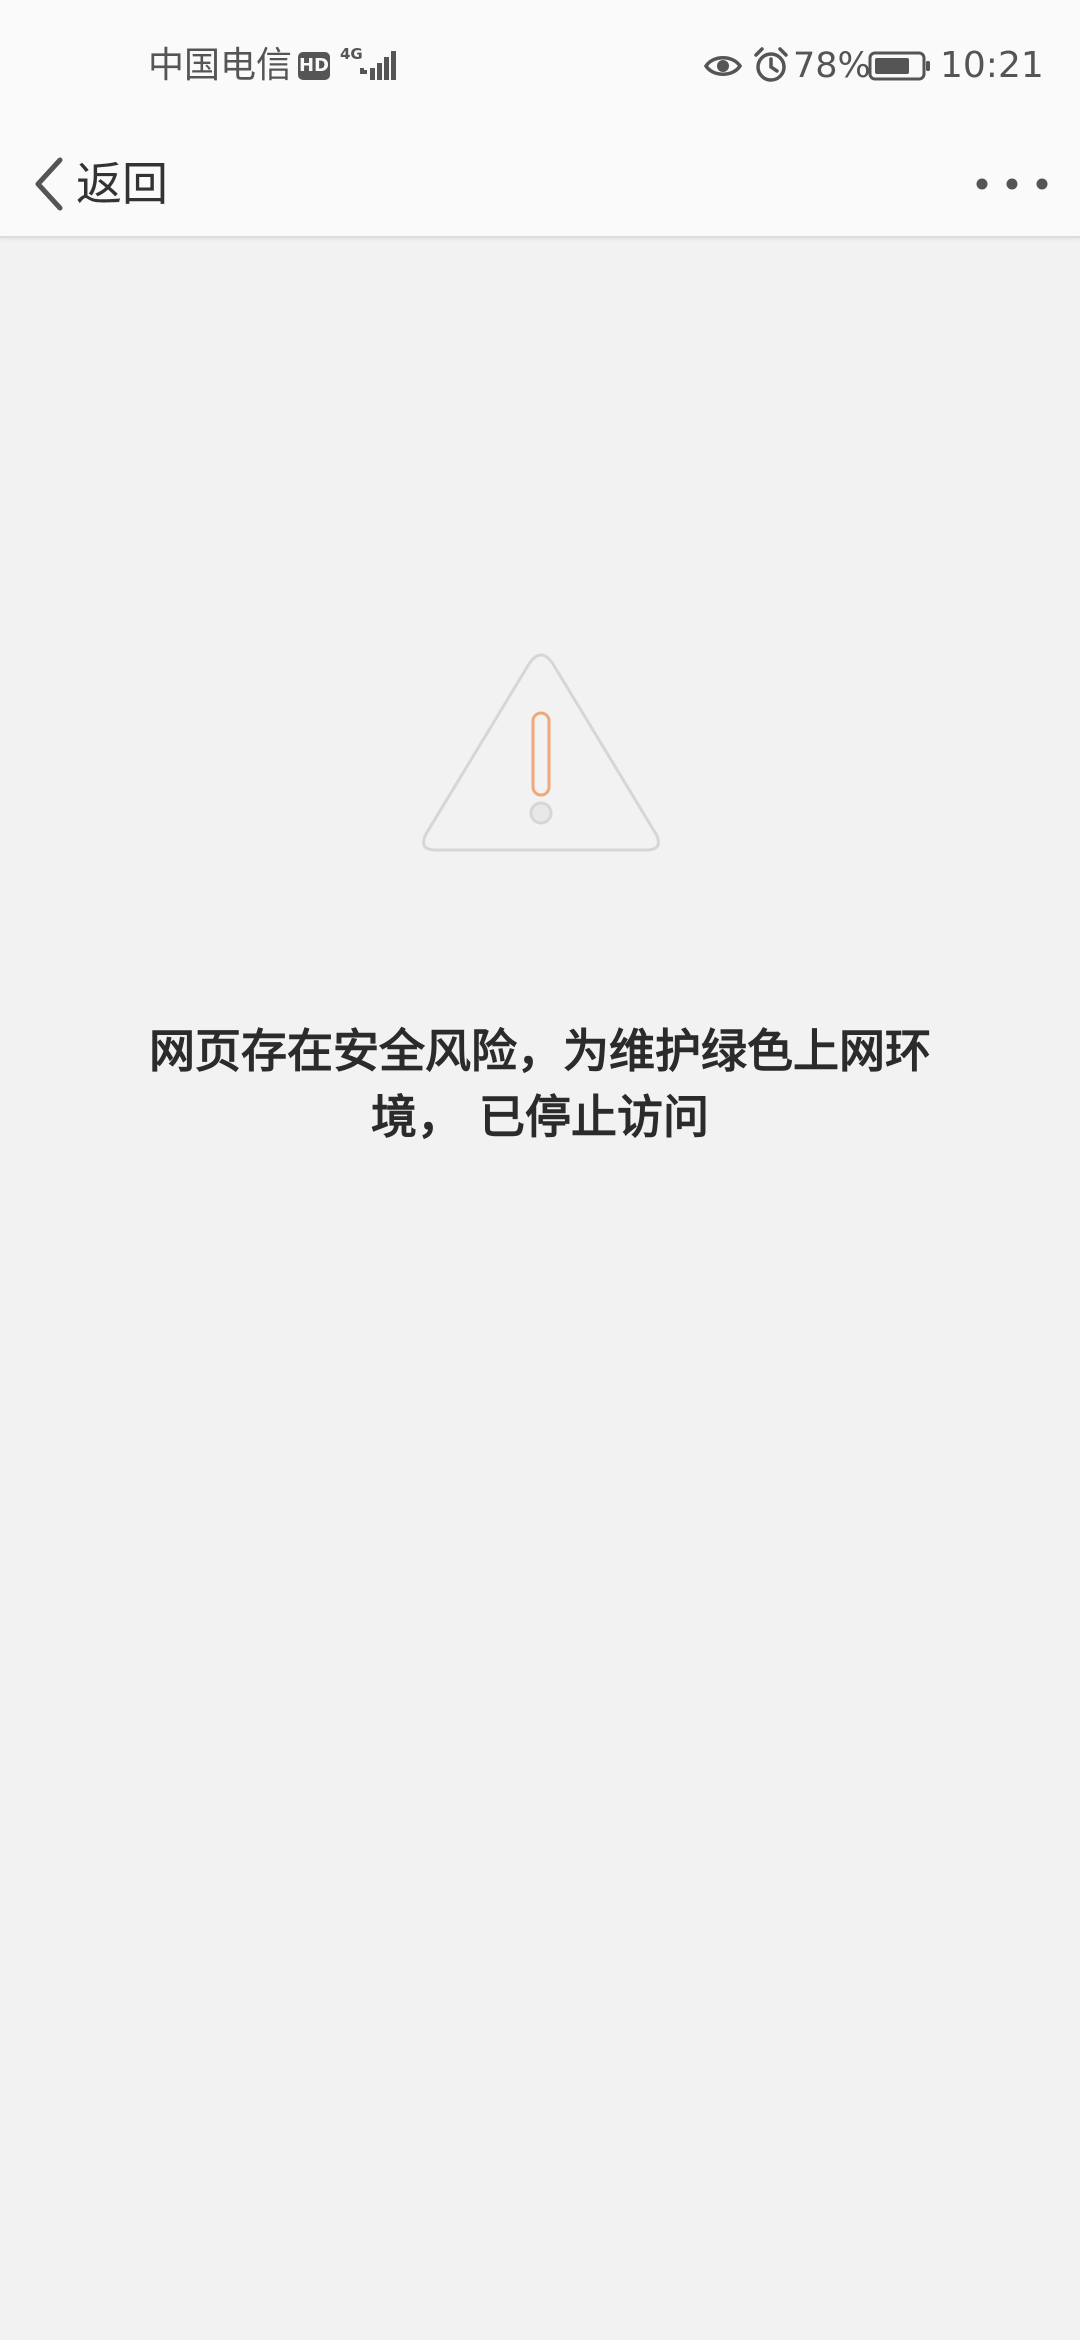 Image resolution: width=1080 pixels, height=2340 pixels. What do you see at coordinates (540, 66) in the screenshot?
I see `status-bar: 中国电信 HD 4G 78% 10:21` at bounding box center [540, 66].